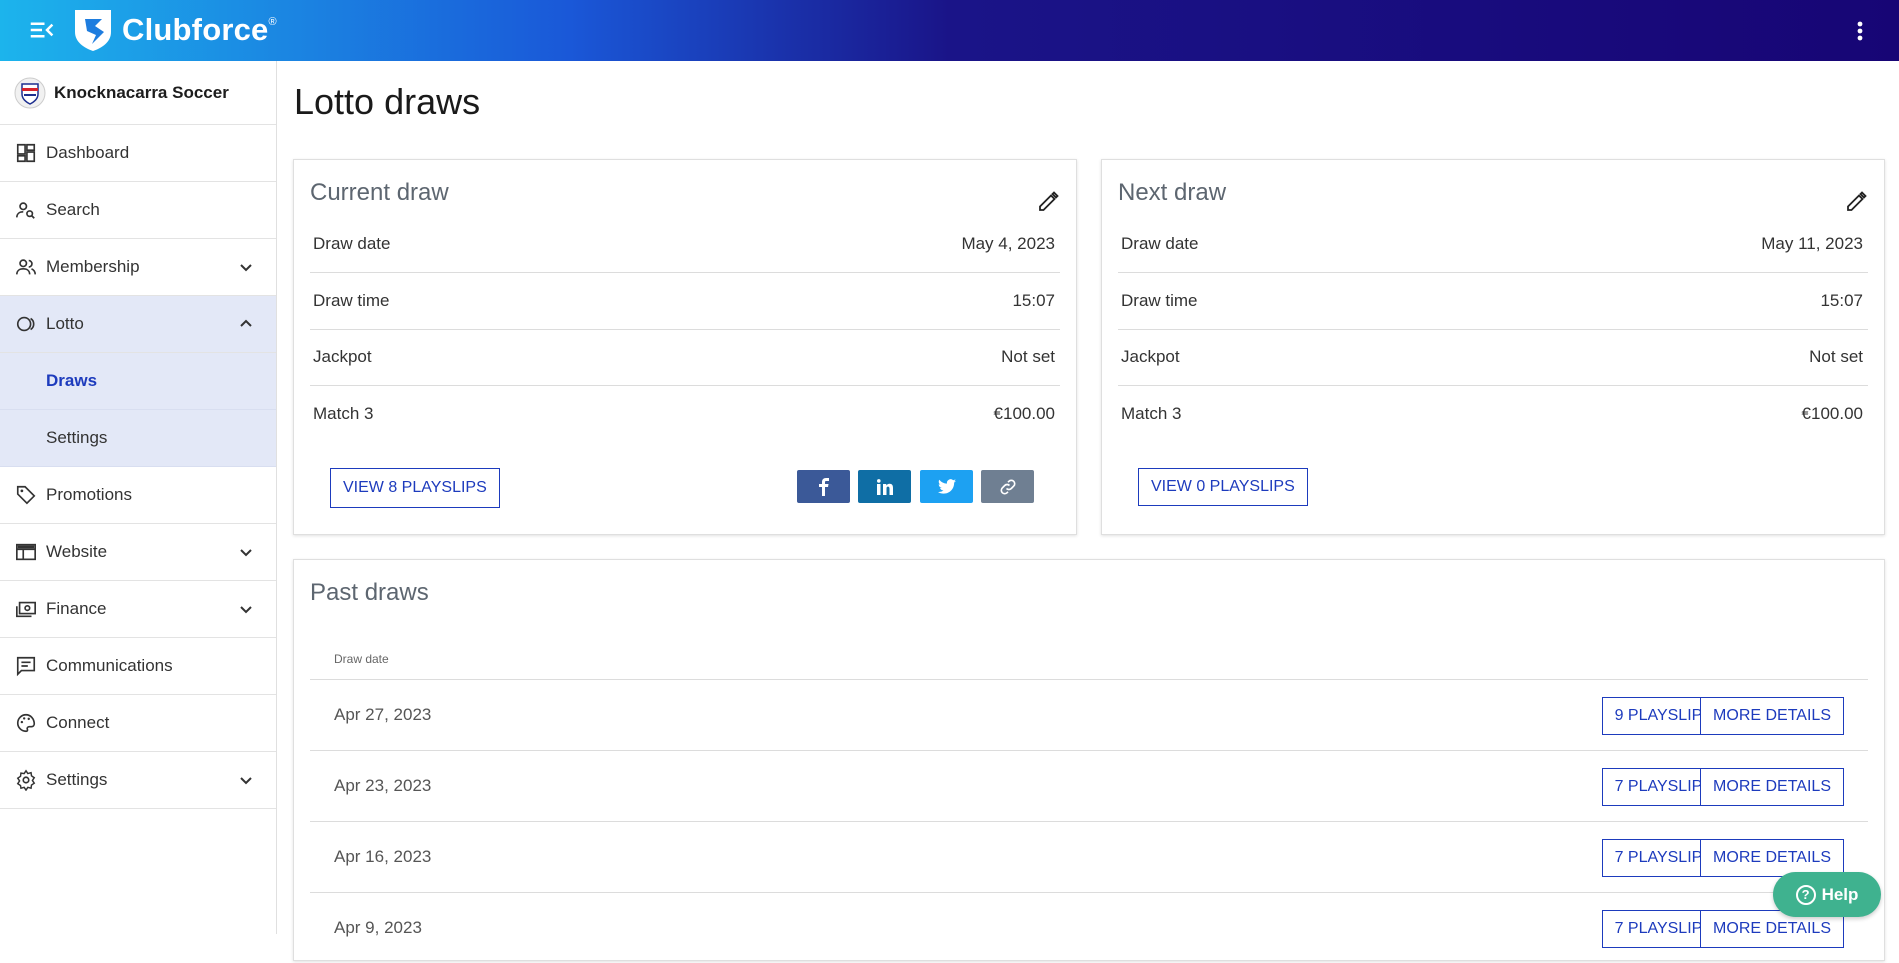  What do you see at coordinates (361, 659) in the screenshot?
I see `column-header-draw-date: Draw date` at bounding box center [361, 659].